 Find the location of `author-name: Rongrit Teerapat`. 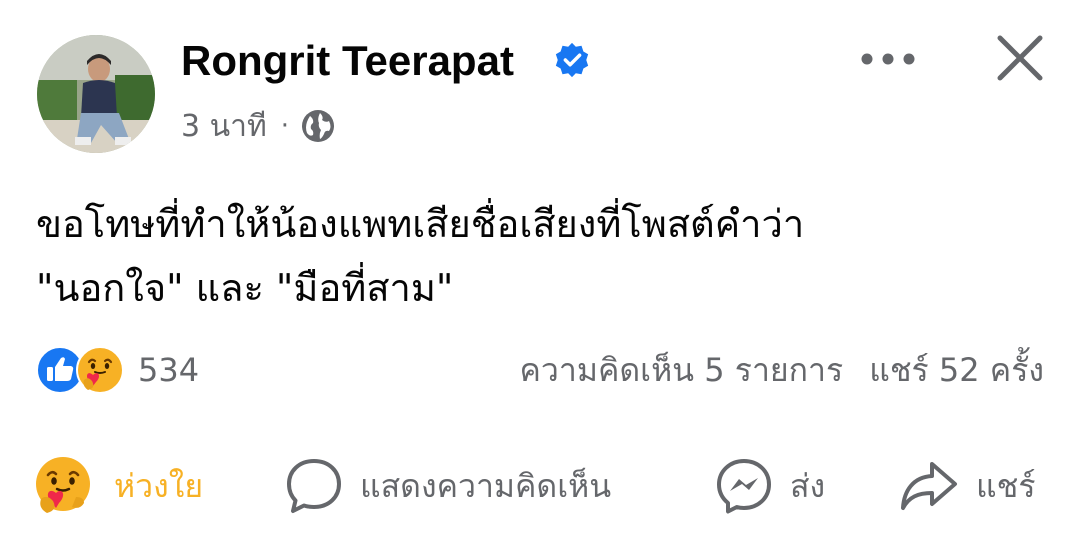

author-name: Rongrit Teerapat is located at coordinates (347, 61).